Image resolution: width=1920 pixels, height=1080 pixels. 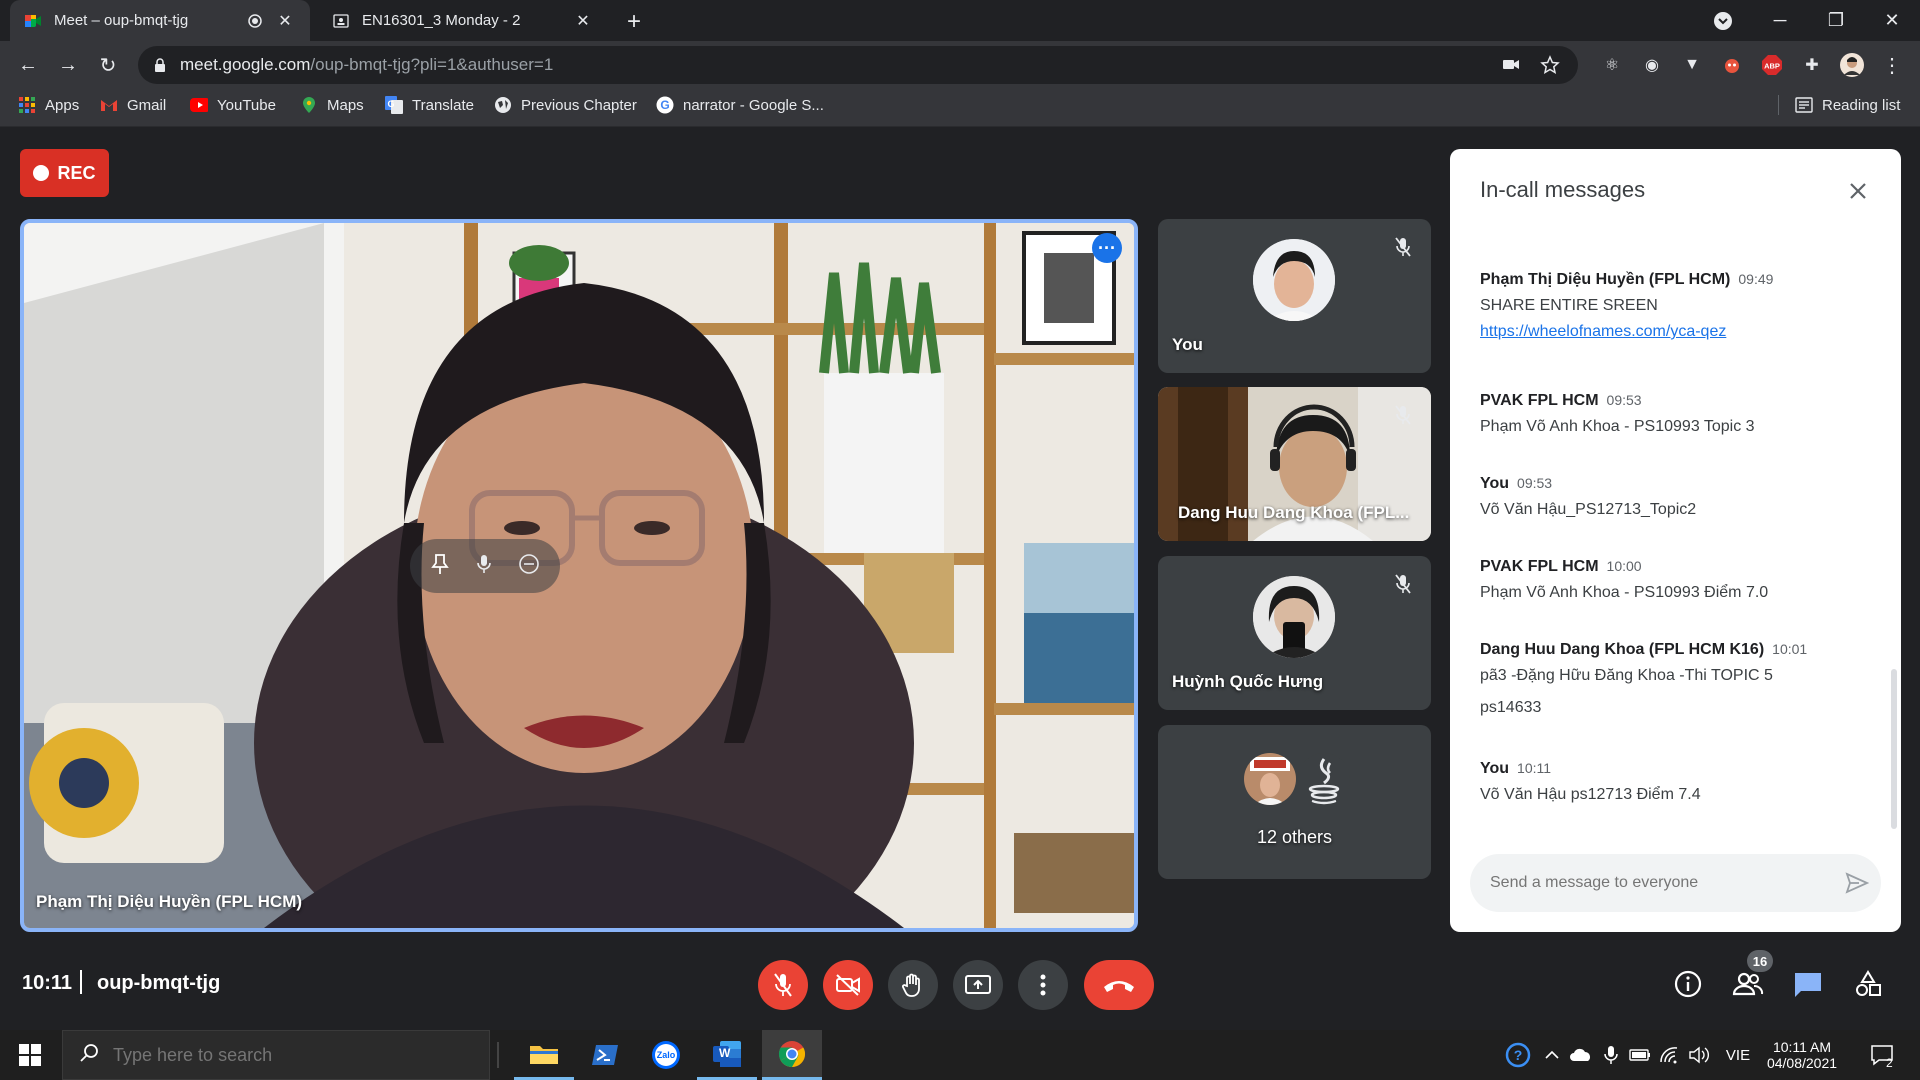 What do you see at coordinates (1852, 65) in the screenshot?
I see `profile-avatar` at bounding box center [1852, 65].